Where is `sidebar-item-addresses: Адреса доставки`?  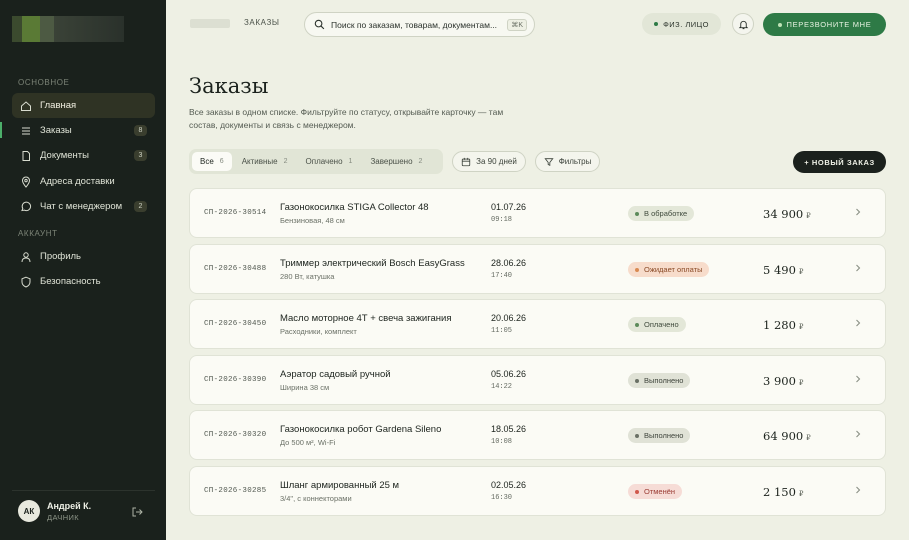
sidebar-item-addresses: Адреса доставки is located at coordinates (83, 181).